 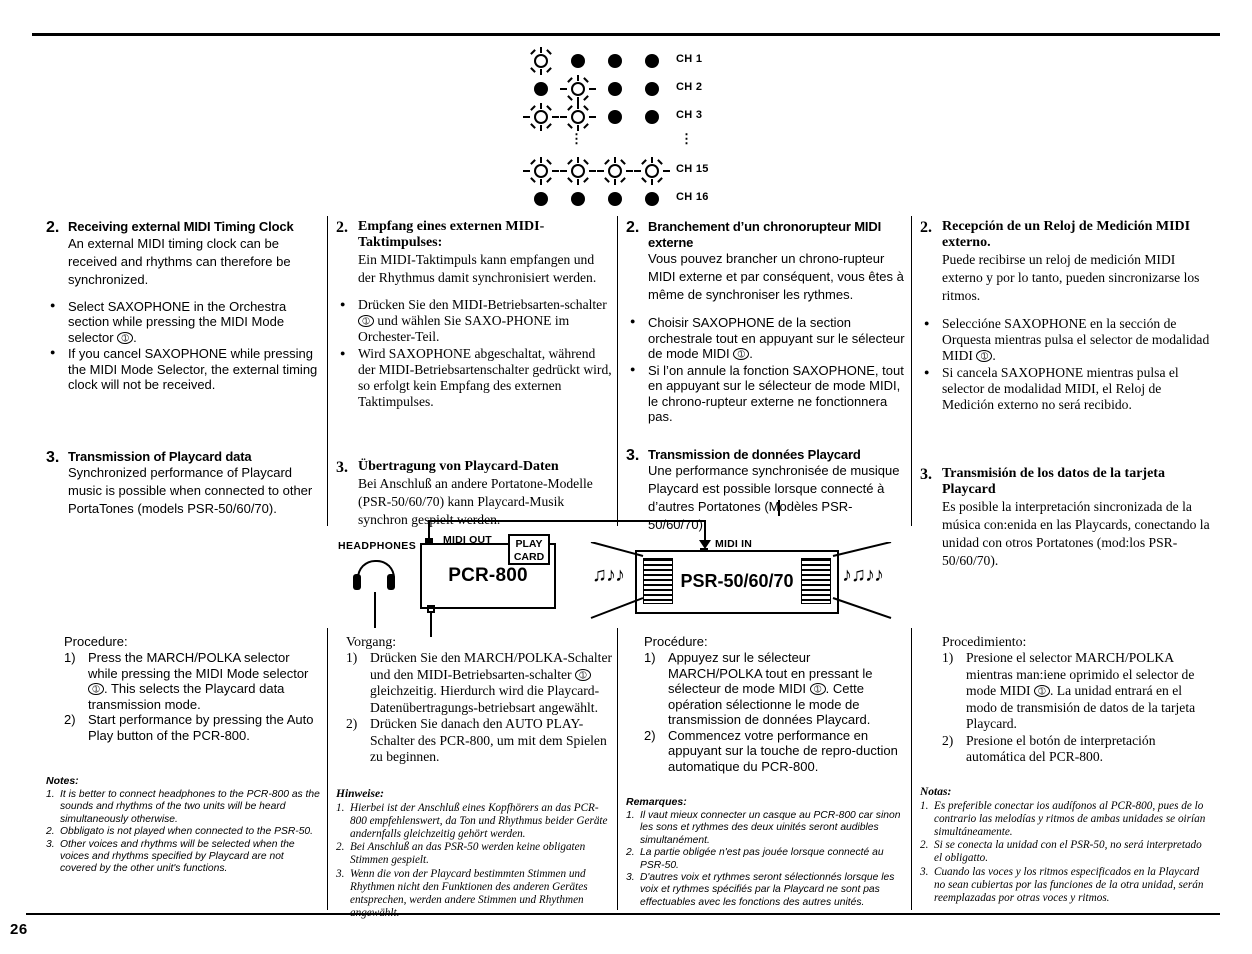 I want to click on notes-title: Notes:, so click(x=62, y=781).